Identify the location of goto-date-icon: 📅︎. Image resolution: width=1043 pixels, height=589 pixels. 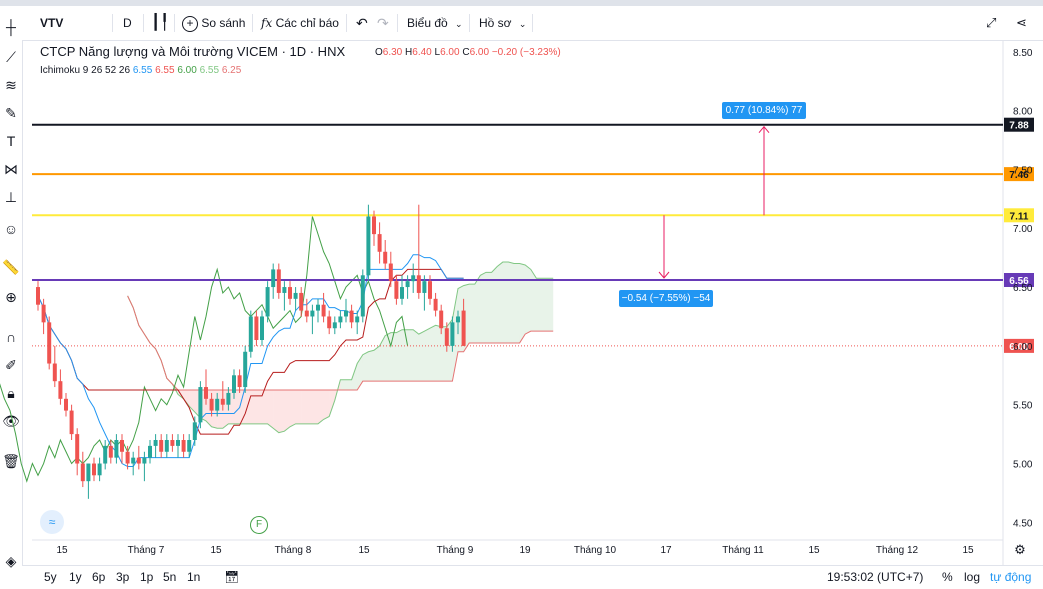
(231, 577).